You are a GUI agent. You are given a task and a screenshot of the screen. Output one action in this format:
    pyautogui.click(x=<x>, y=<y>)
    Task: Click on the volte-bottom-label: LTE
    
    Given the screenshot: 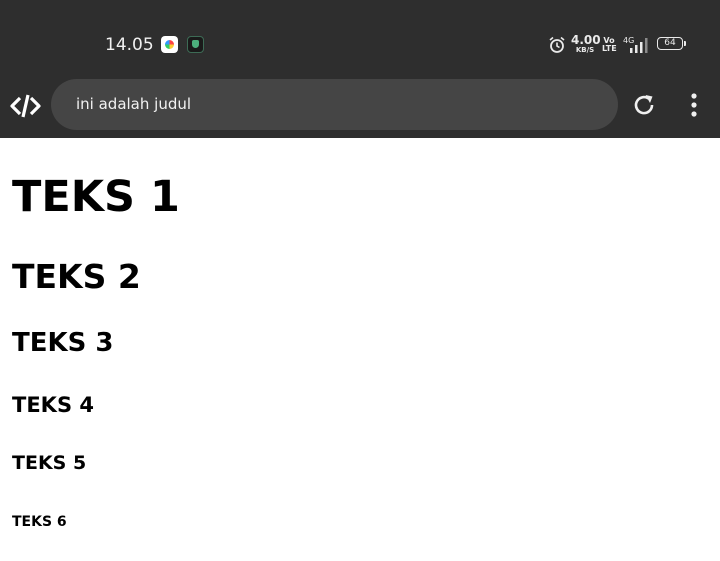 What is the action you would take?
    pyautogui.click(x=609, y=48)
    